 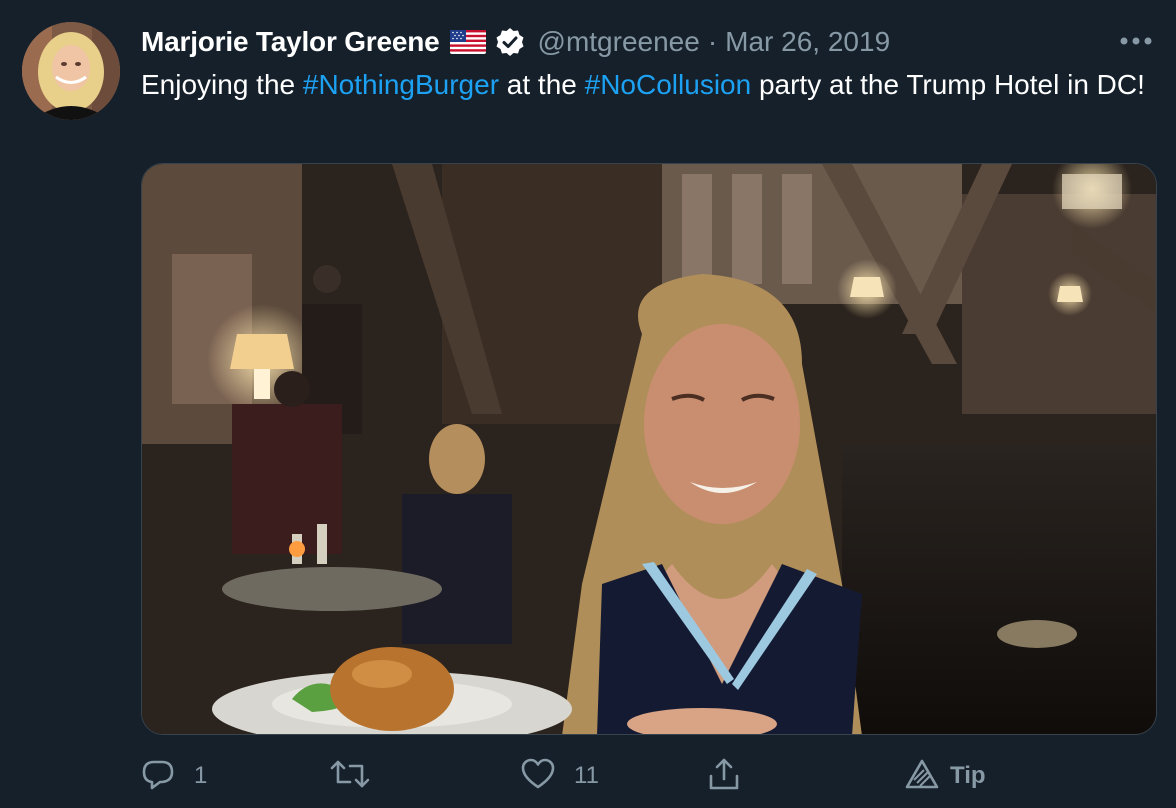 I want to click on like-button: 11, so click(x=559, y=776).